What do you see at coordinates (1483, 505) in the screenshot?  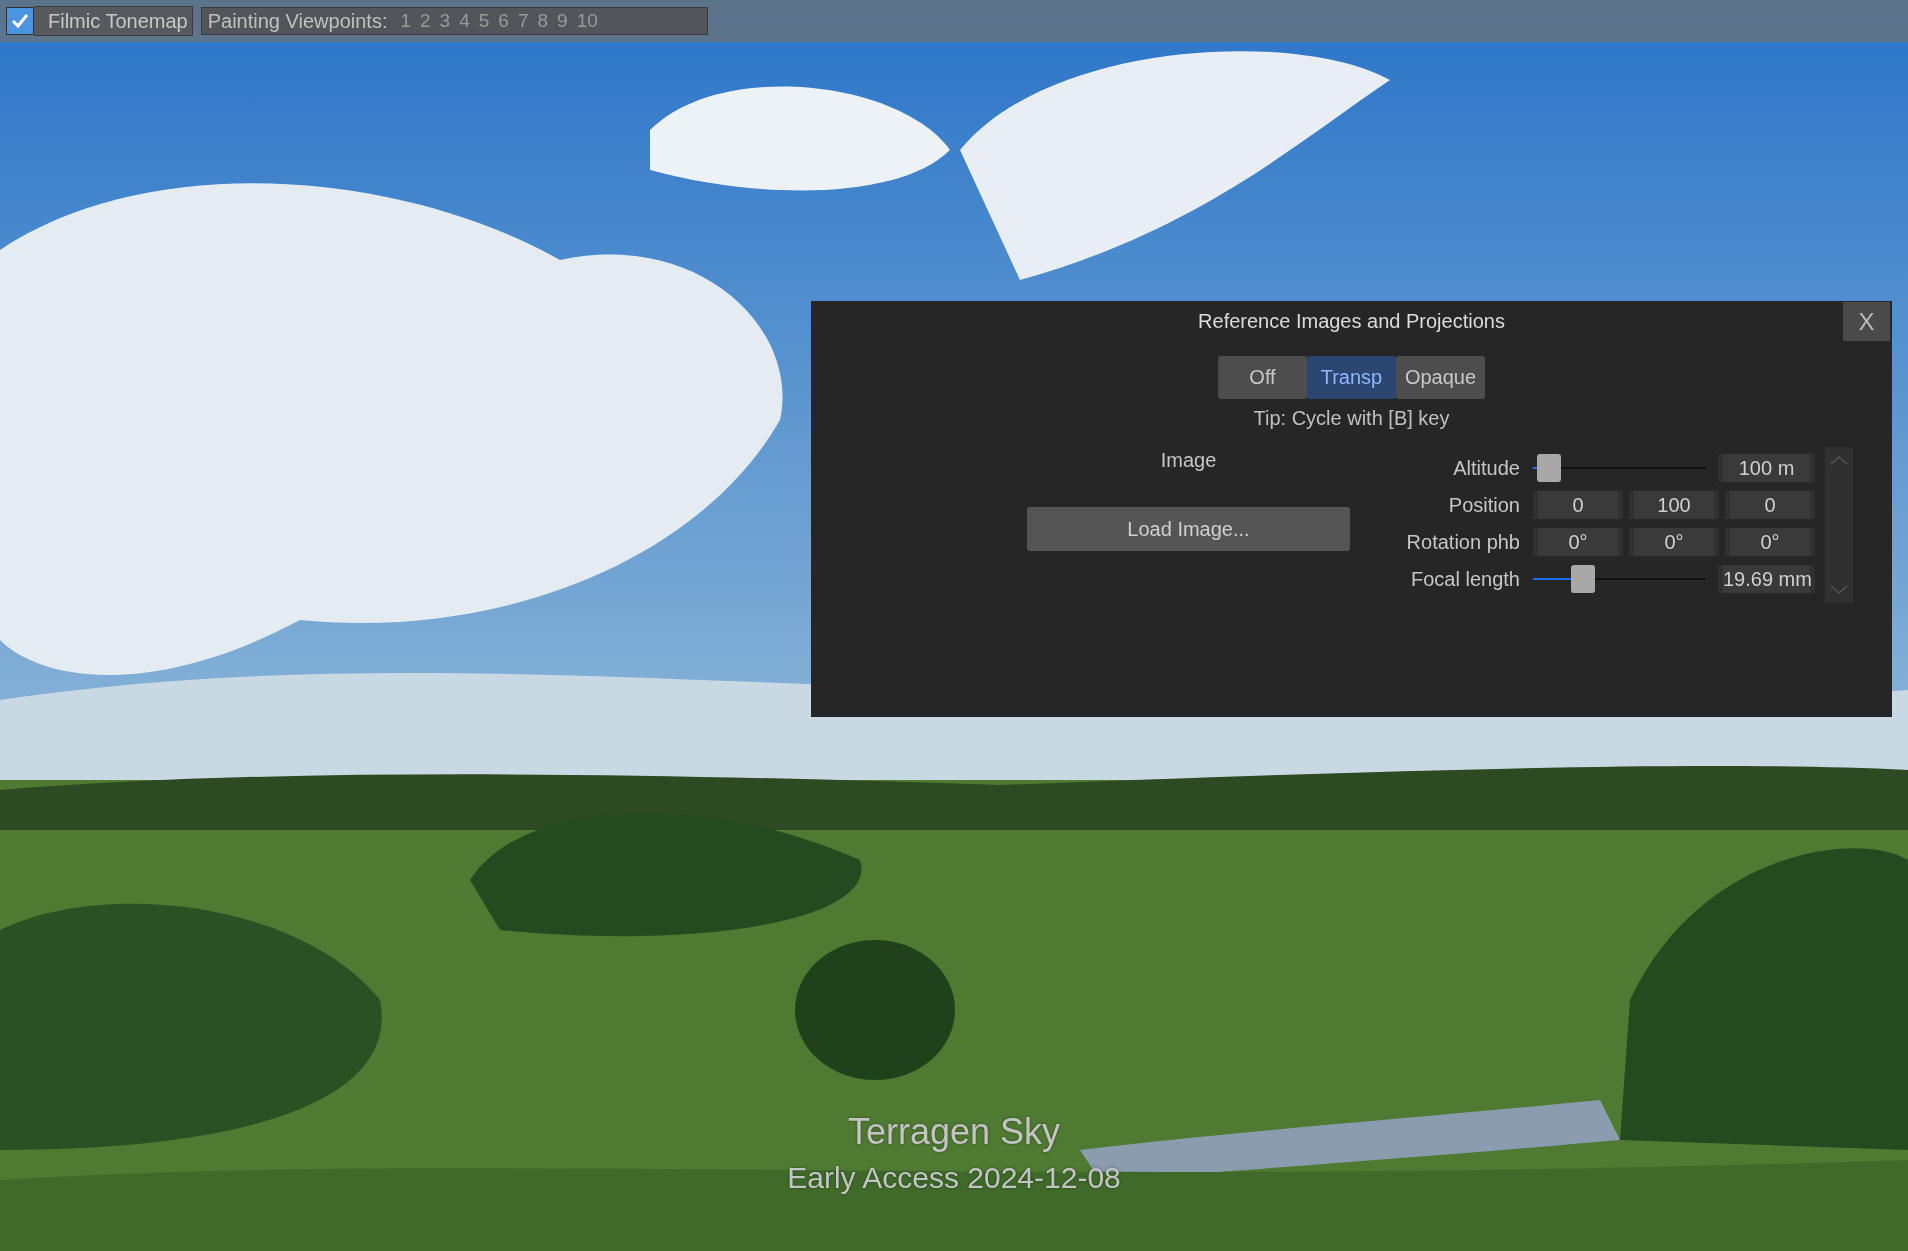 I see `property-label: Position` at bounding box center [1483, 505].